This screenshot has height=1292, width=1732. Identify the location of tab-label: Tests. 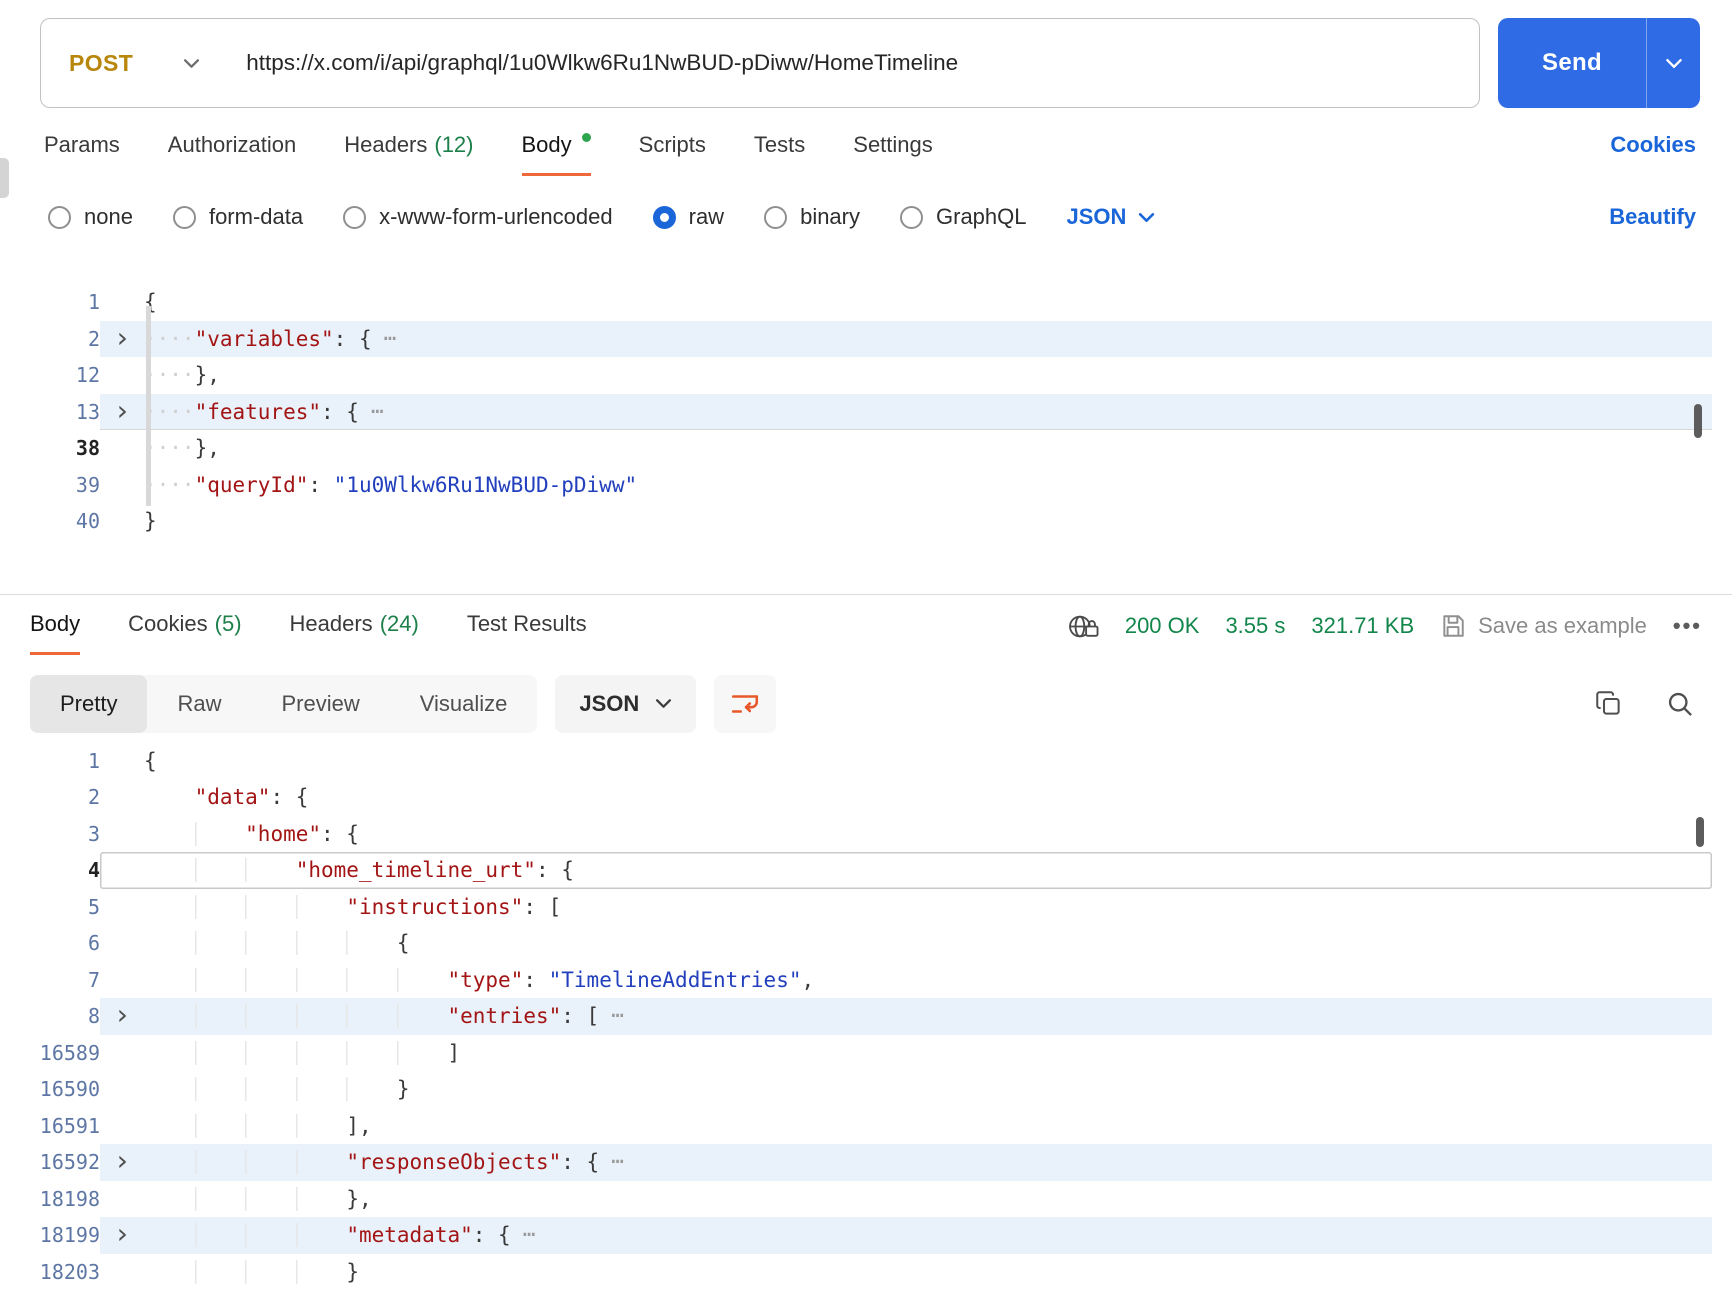
(779, 144).